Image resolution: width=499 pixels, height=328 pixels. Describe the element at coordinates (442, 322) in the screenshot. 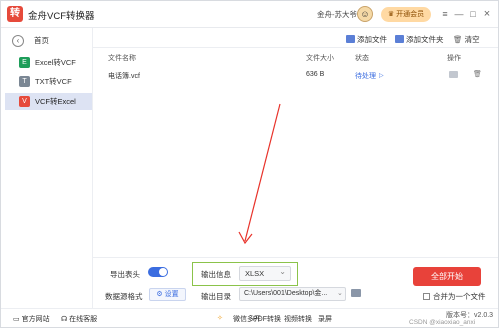

I see `watermark-text: CSDN @xiaoxiao_anxi` at that location.